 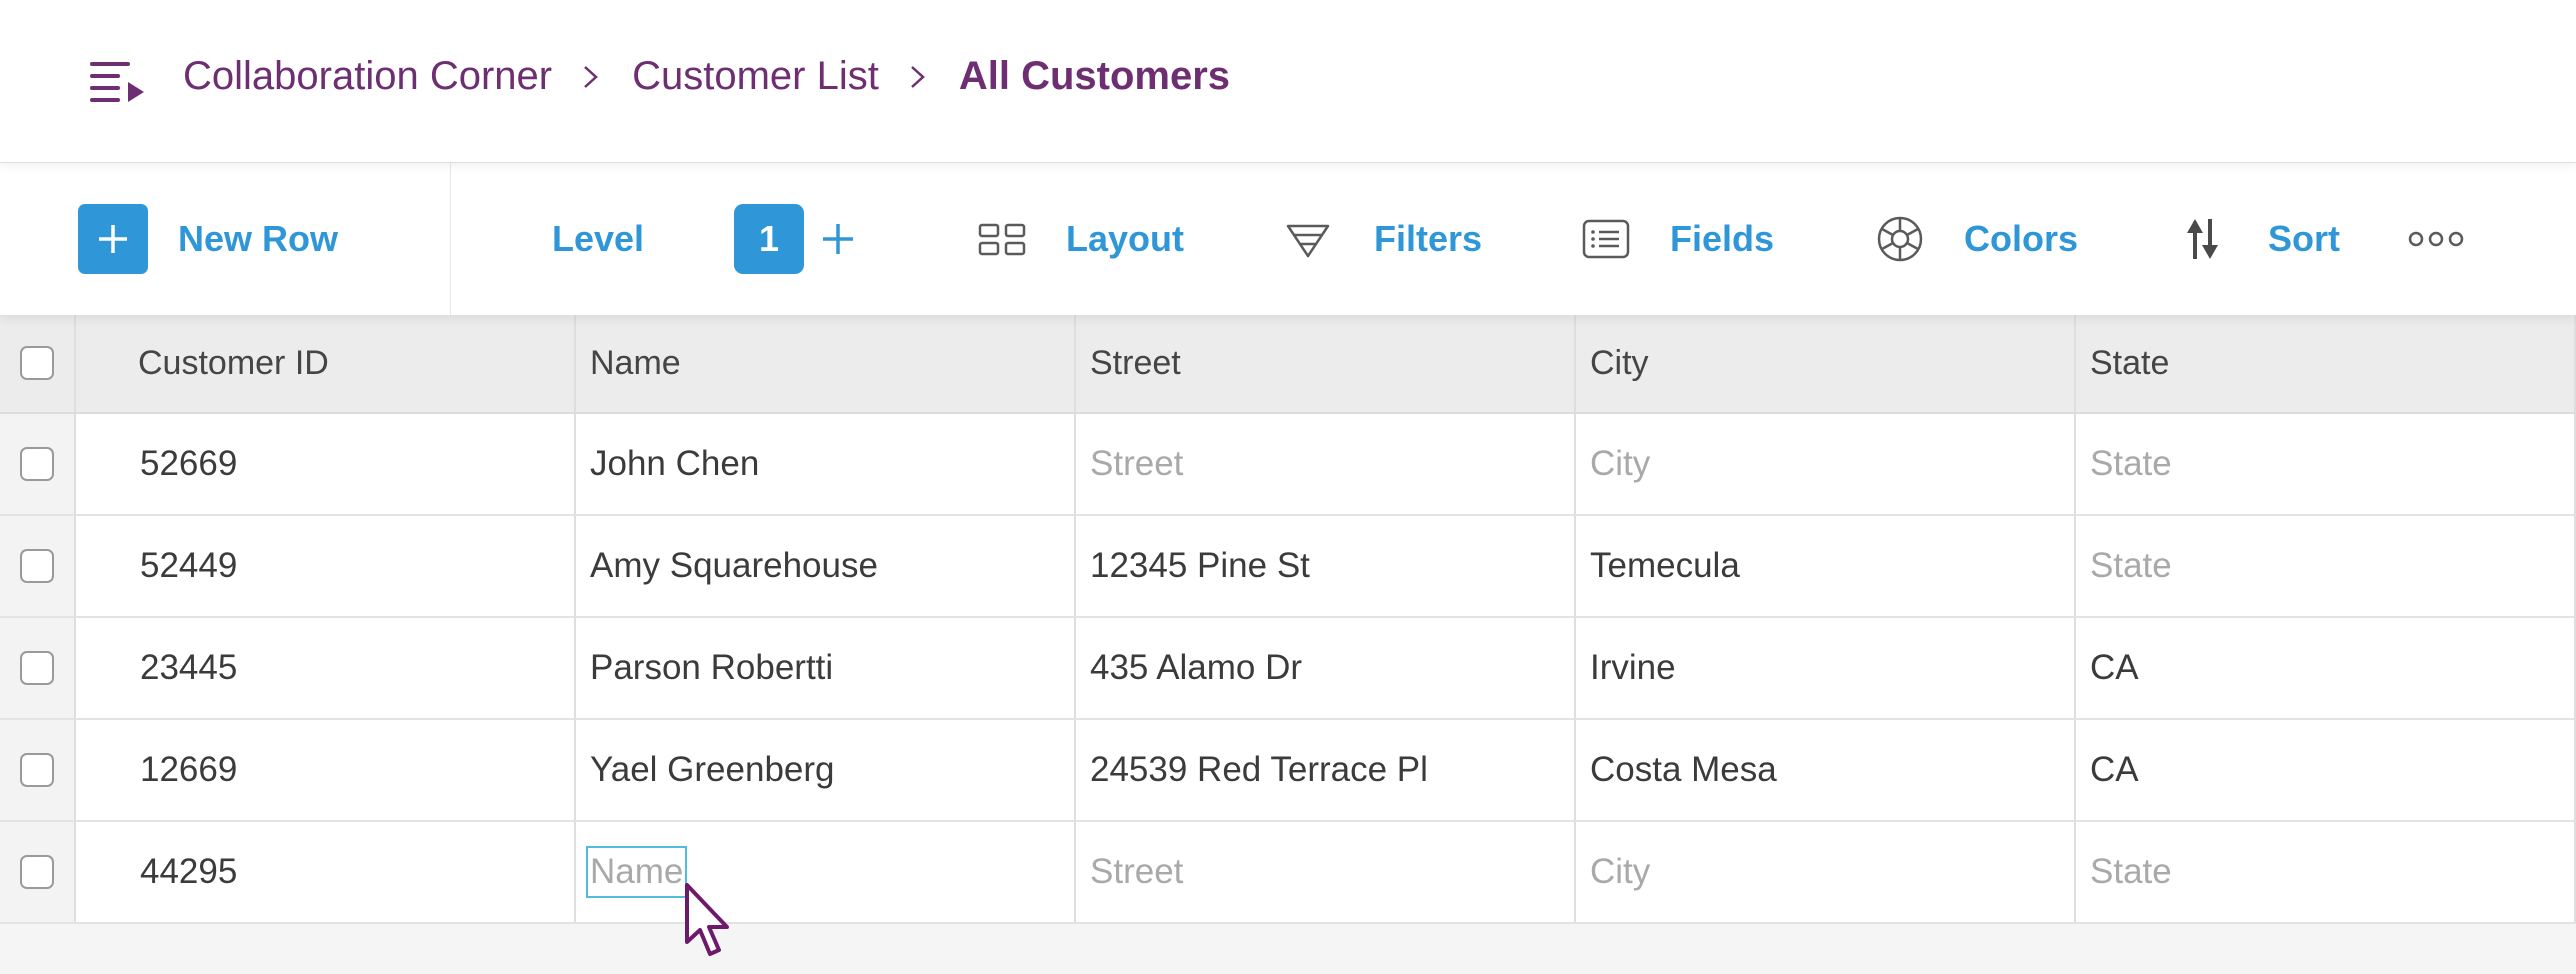 What do you see at coordinates (769, 239) in the screenshot?
I see `level-value-badge: 1` at bounding box center [769, 239].